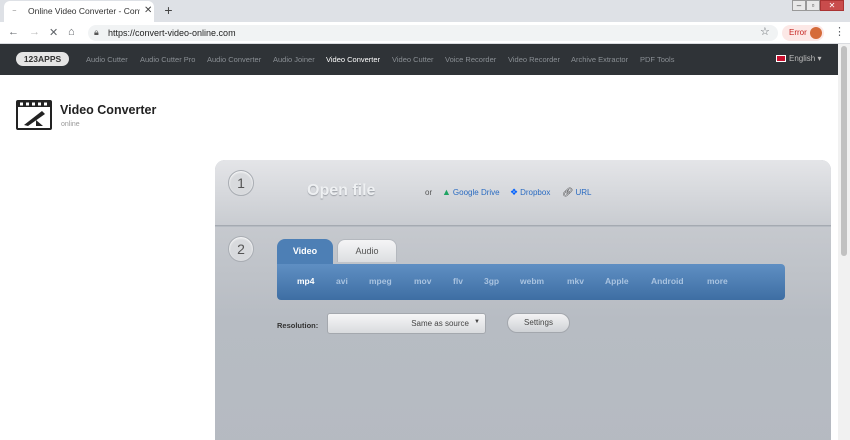 The height and width of the screenshot is (440, 850). I want to click on video-converter-app-icon, so click(34, 115).